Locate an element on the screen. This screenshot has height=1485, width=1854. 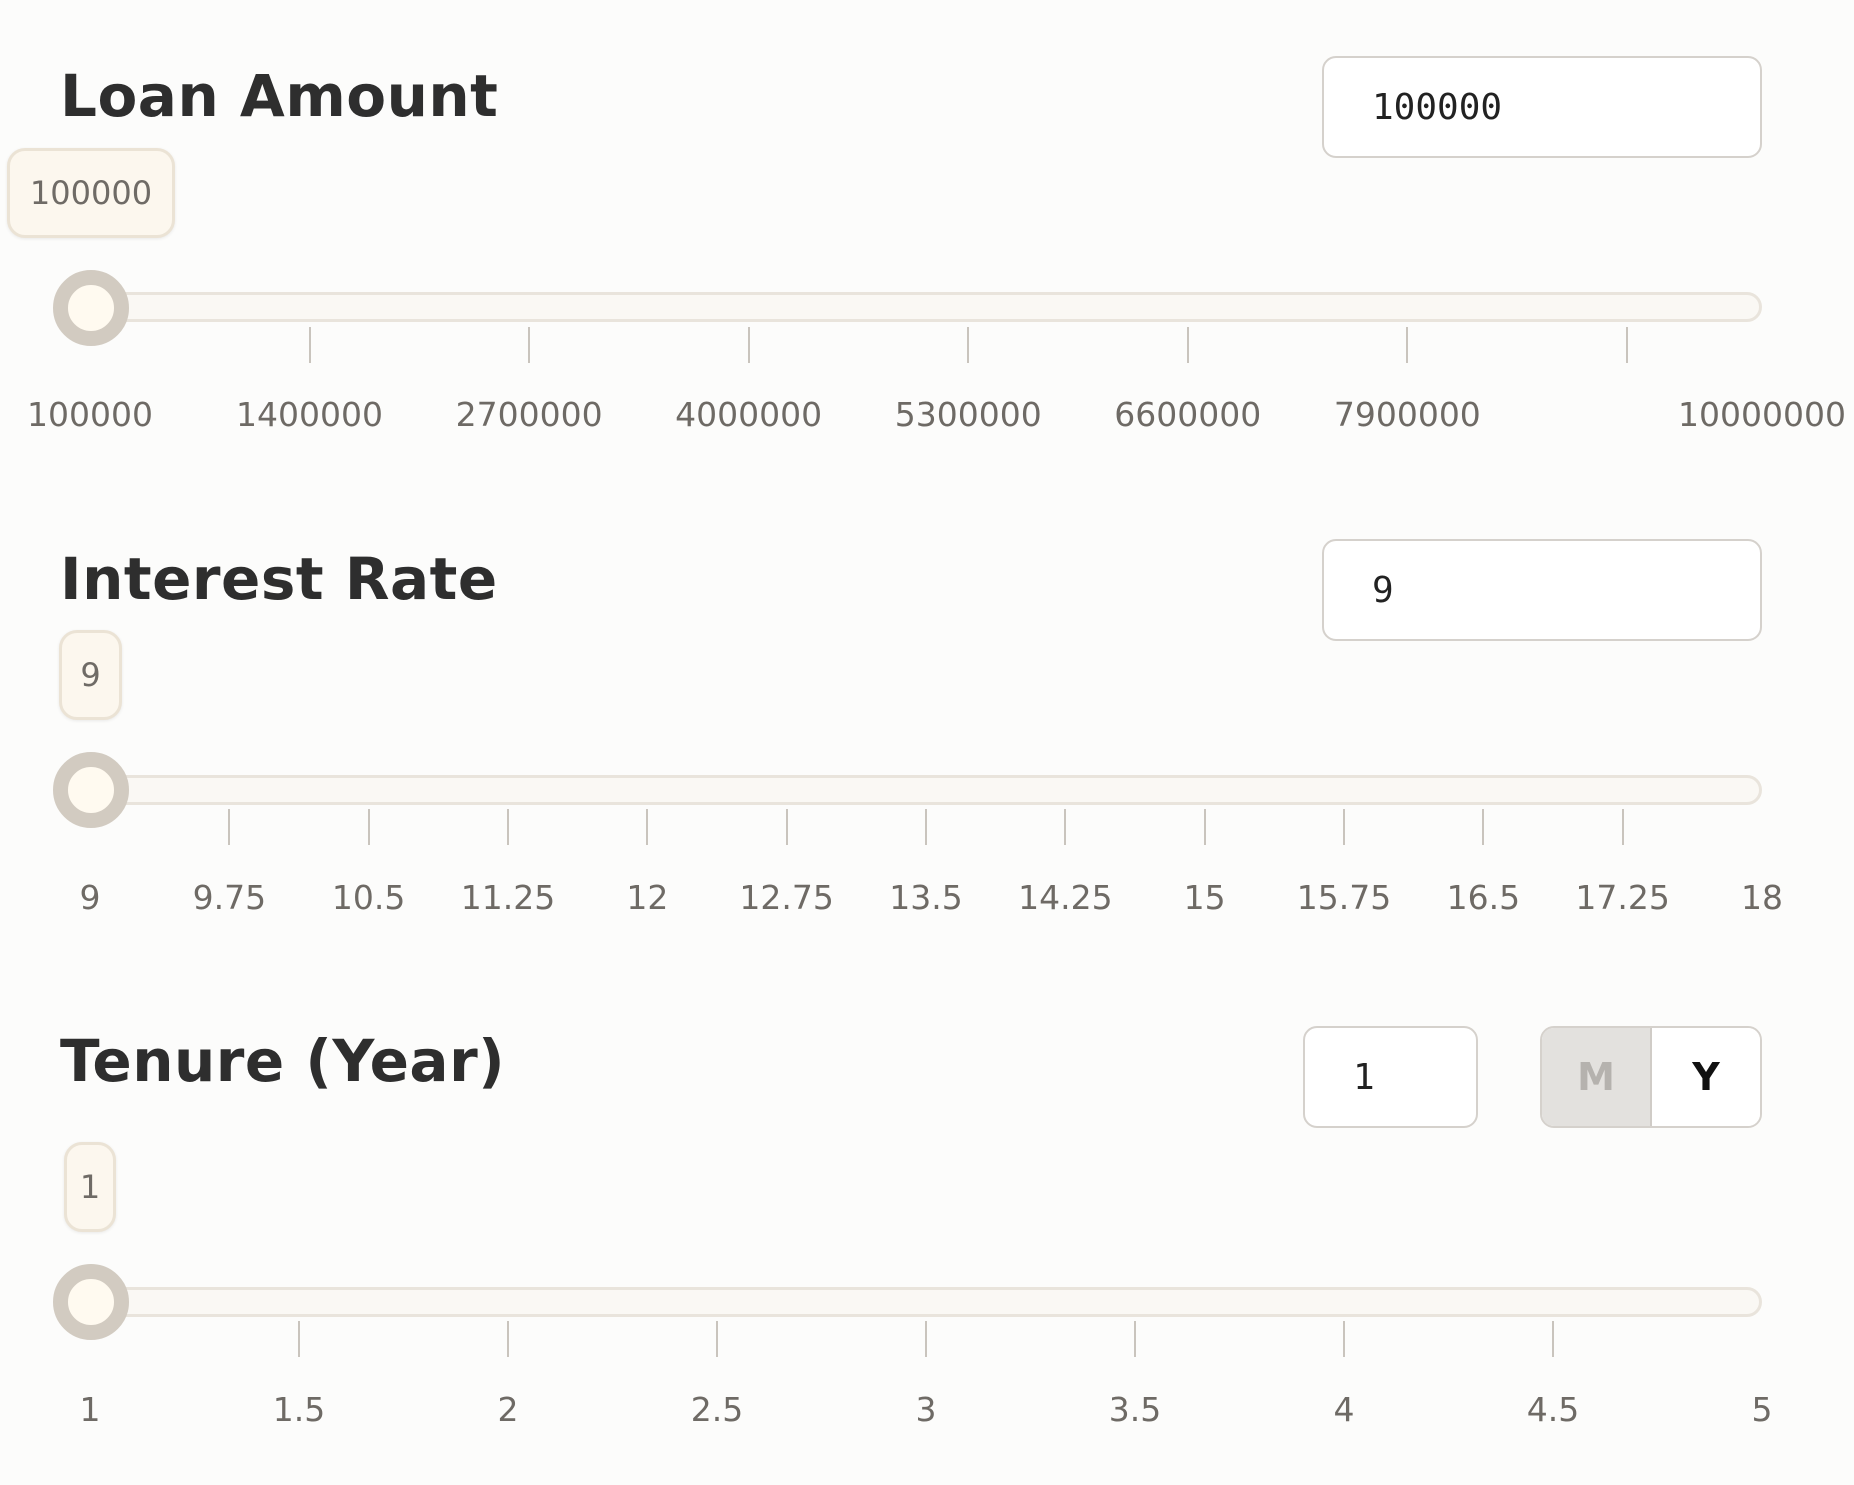
tenure-tick-label: 5 is located at coordinates (1762, 1409).